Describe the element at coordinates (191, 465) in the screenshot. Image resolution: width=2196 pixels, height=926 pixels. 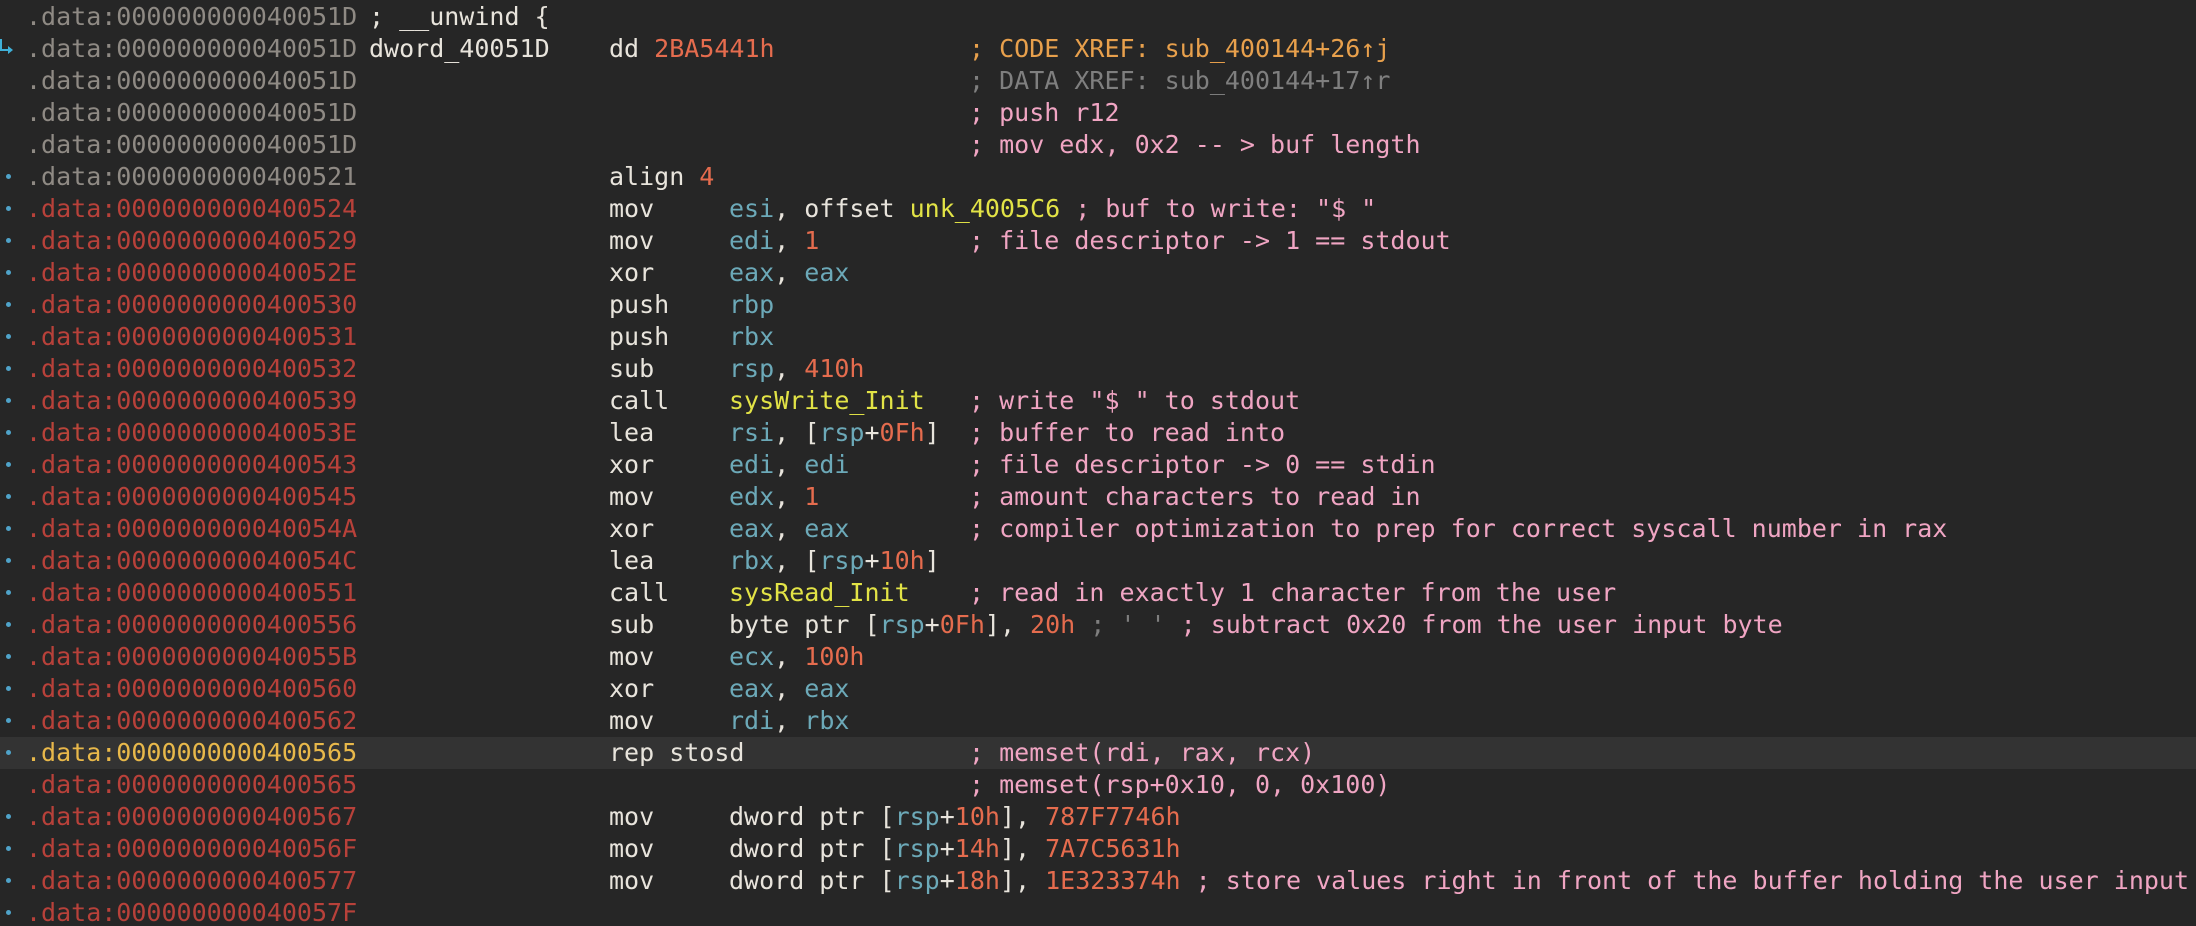
I see `line-address: .data:0000000000400543` at that location.